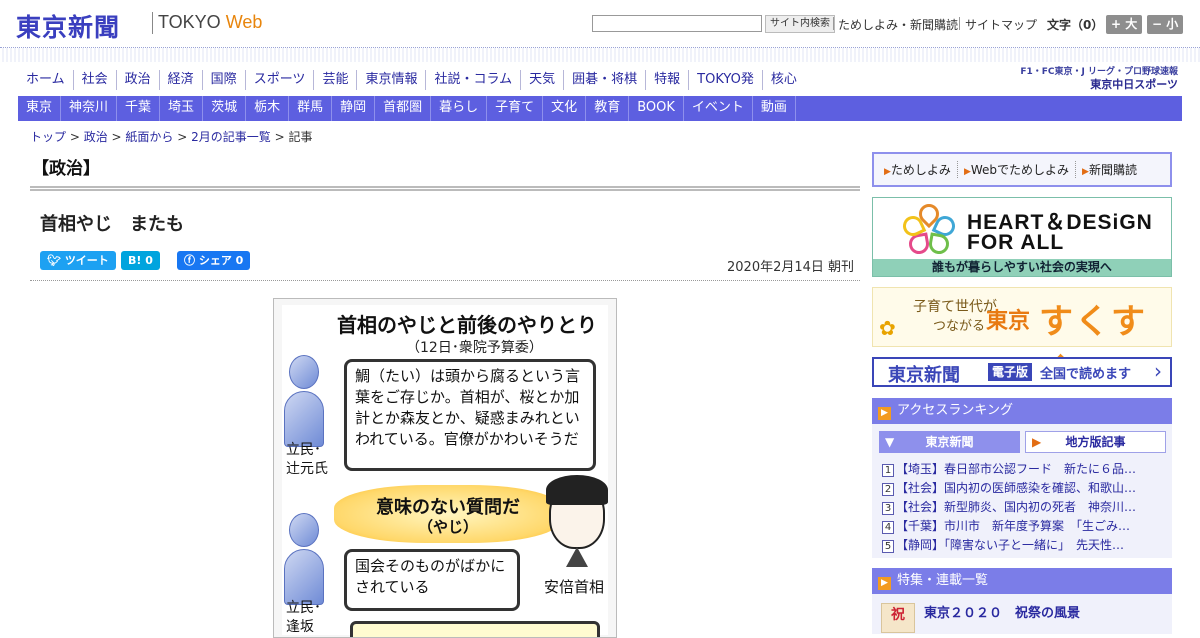  Describe the element at coordinates (45, 80) in the screenshot. I see `nav-item: ホーム` at that location.